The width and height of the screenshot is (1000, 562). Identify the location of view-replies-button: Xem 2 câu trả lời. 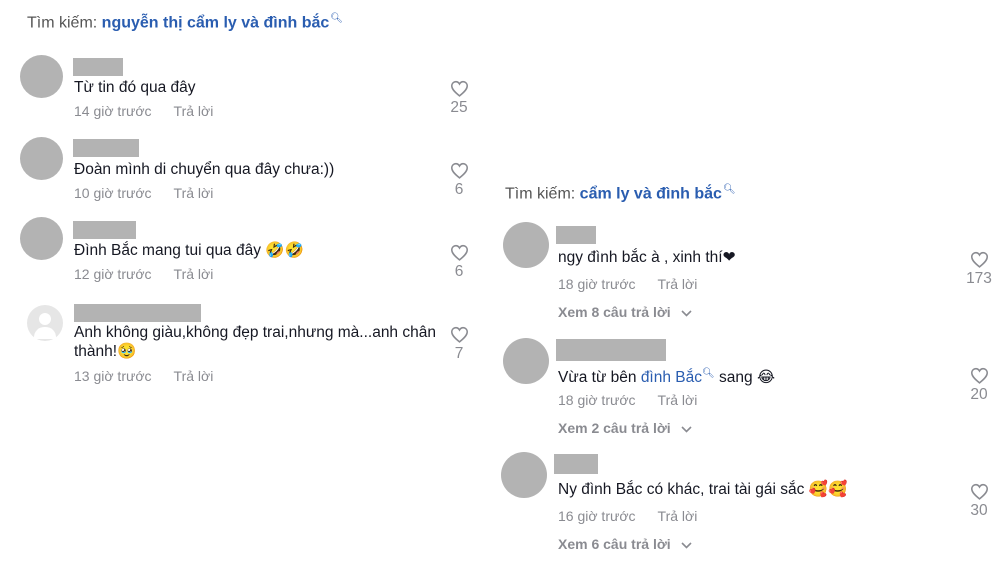
(625, 428).